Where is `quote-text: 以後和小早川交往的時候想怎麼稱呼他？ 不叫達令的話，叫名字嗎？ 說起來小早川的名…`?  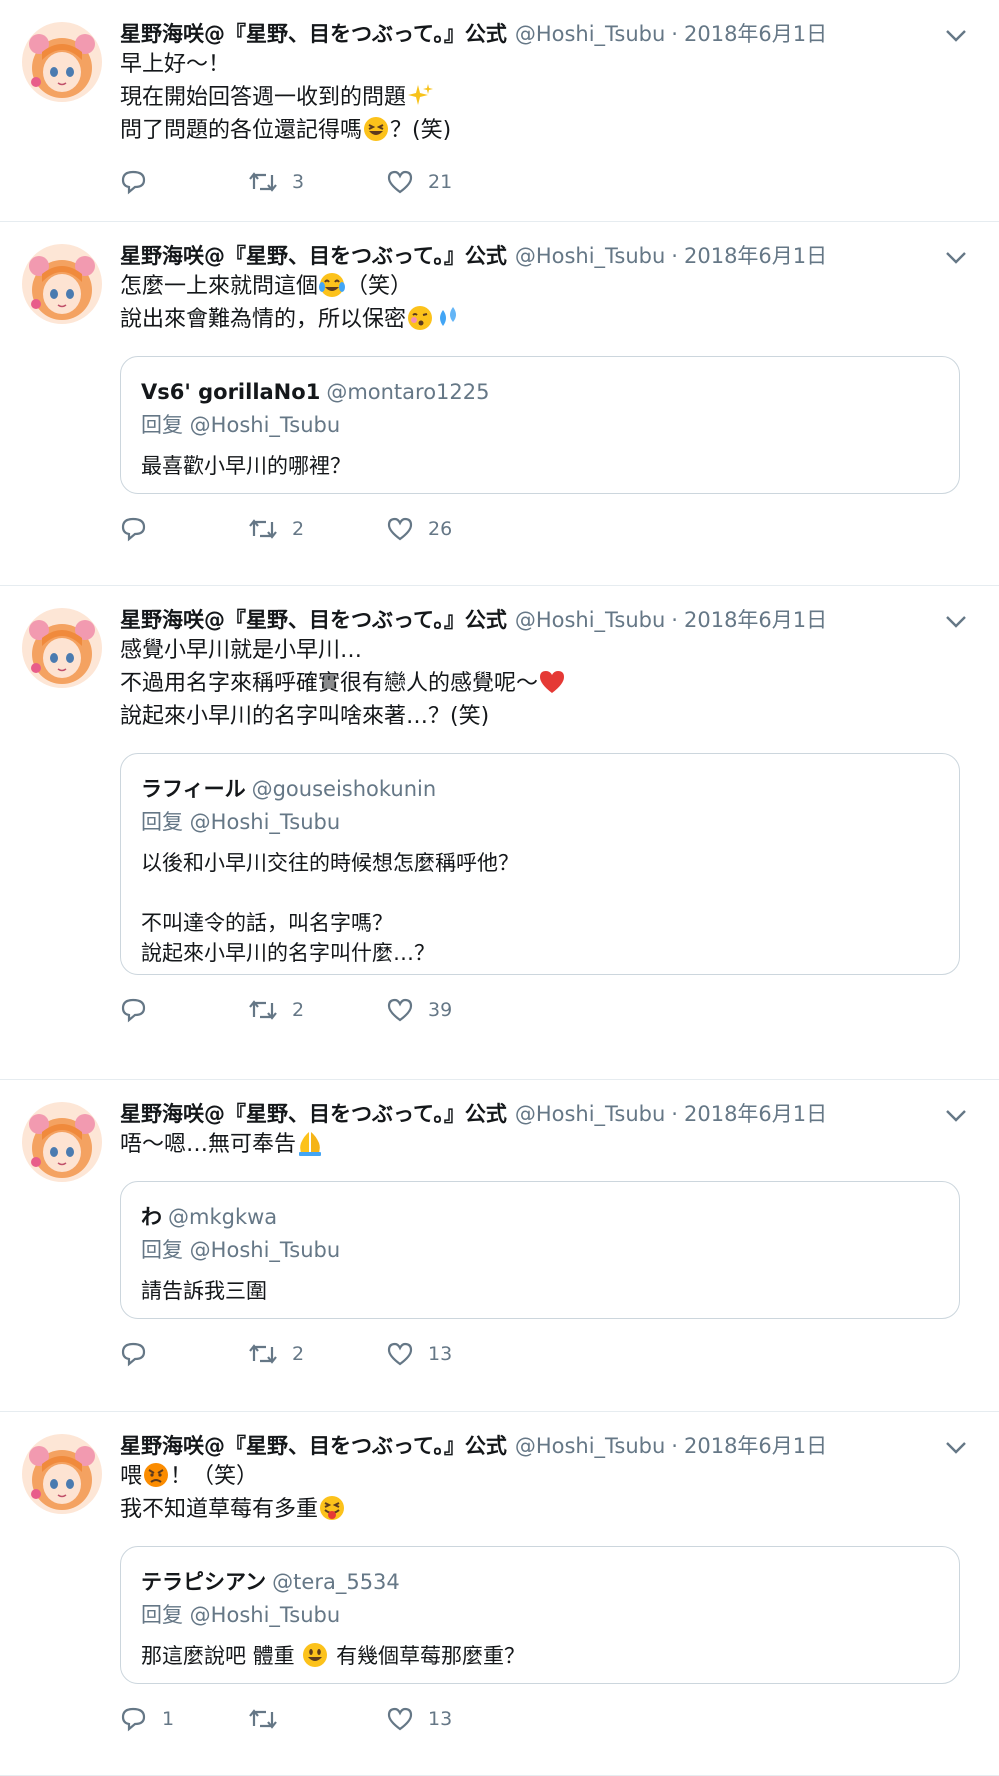
quote-text: 以後和小早川交往的時候想怎麼稱呼他？ 不叫達令的話，叫名字嗎？ 說起來小早川的名… is located at coordinates (540, 908).